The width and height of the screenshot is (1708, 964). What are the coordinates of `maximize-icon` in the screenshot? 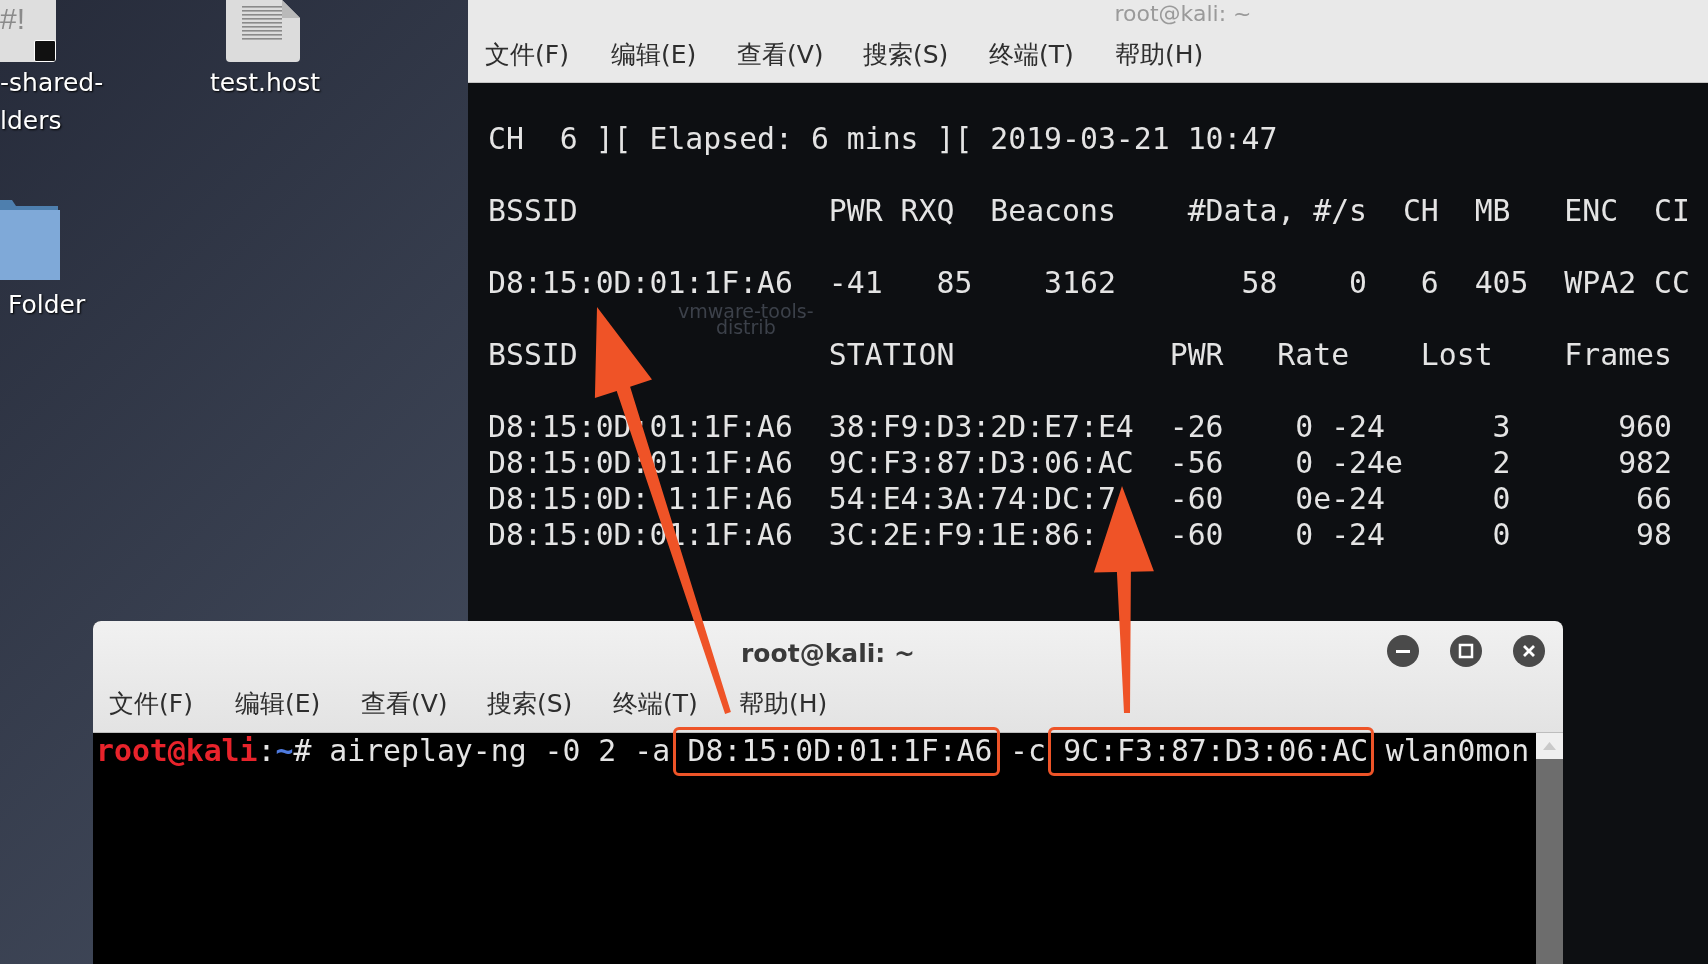 It's located at (1466, 651).